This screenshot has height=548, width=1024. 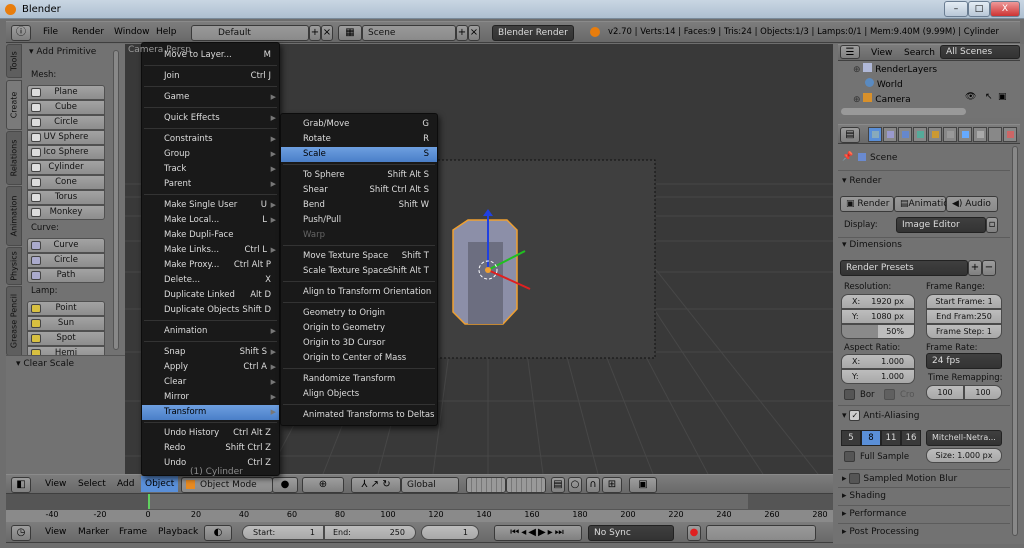 What do you see at coordinates (160, 484) in the screenshot?
I see `menu-object: Object` at bounding box center [160, 484].